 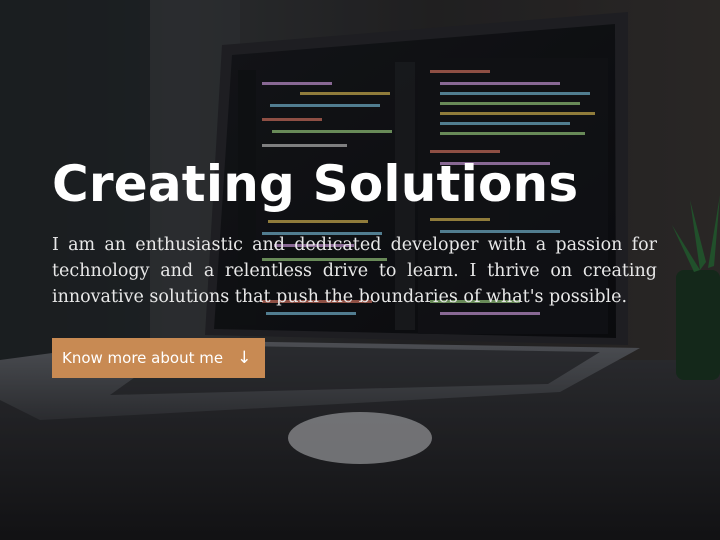 I want to click on hero-title: Creating Solutions, so click(x=315, y=184).